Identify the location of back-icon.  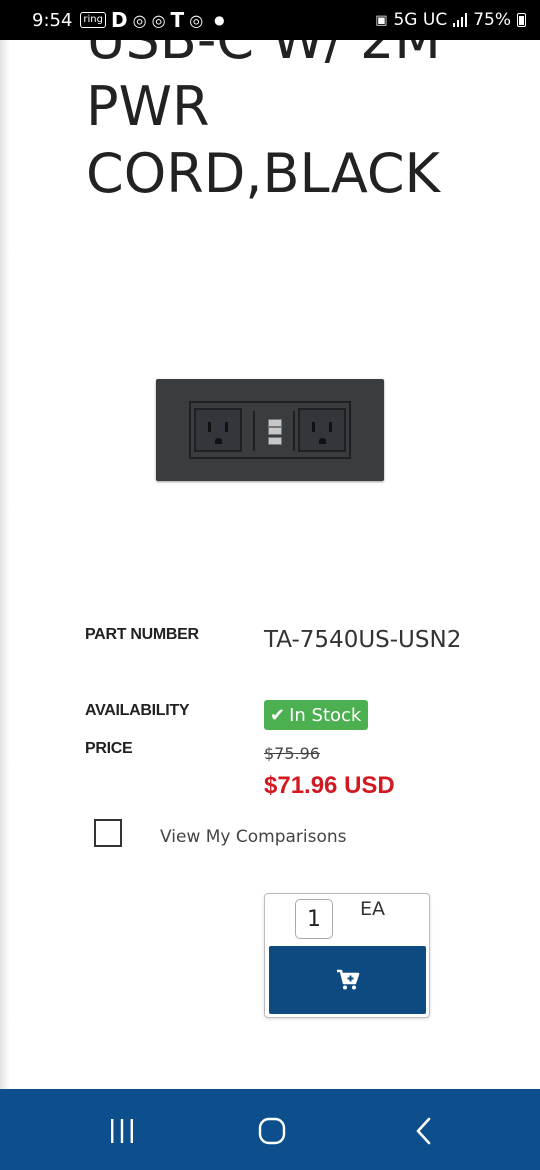
(423, 1131).